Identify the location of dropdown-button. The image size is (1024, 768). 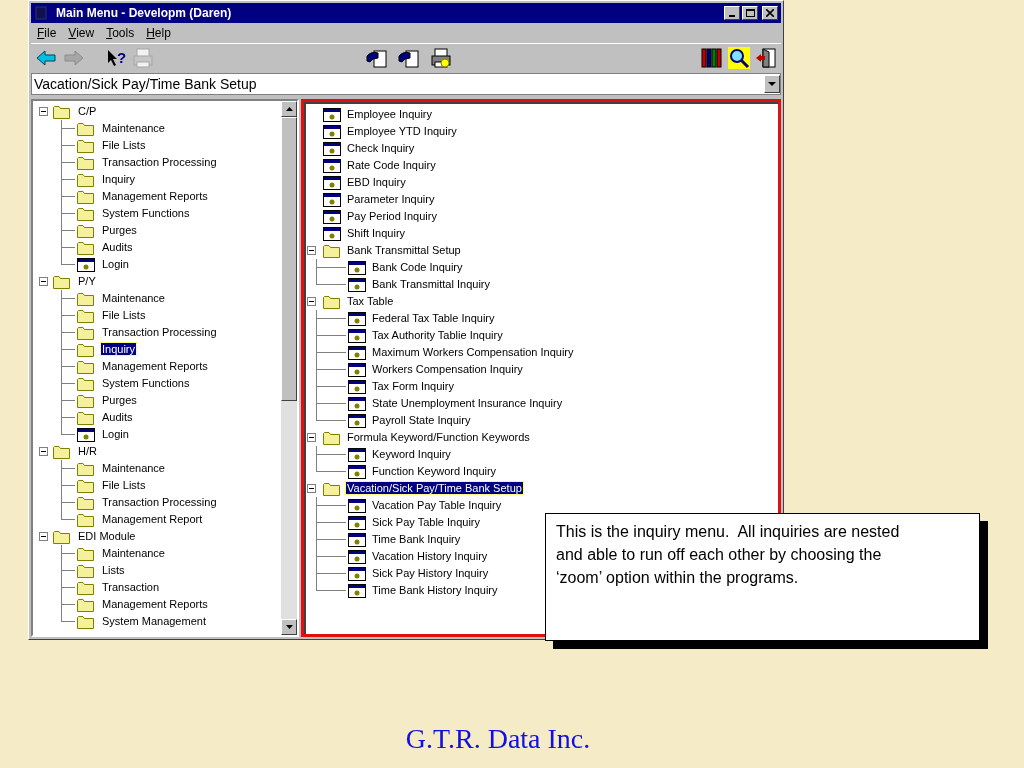
(772, 84).